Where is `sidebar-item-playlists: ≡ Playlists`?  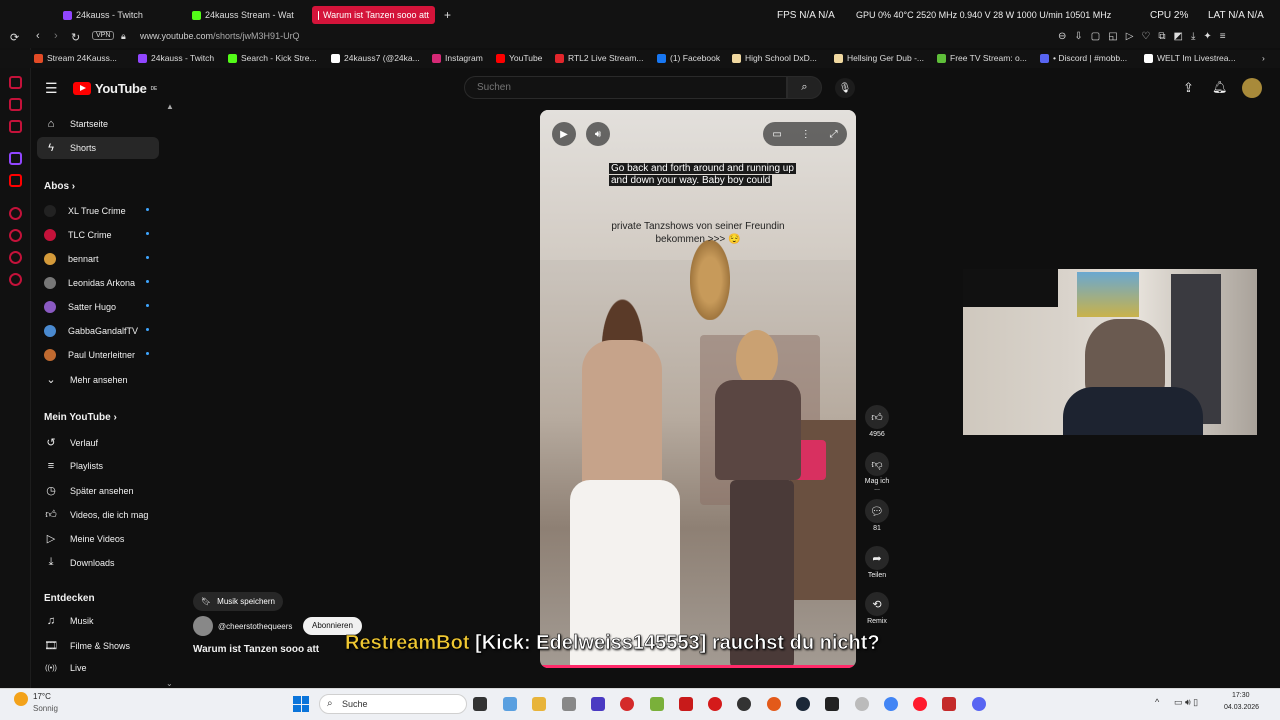
sidebar-item-playlists: ≡ Playlists is located at coordinates (73, 466).